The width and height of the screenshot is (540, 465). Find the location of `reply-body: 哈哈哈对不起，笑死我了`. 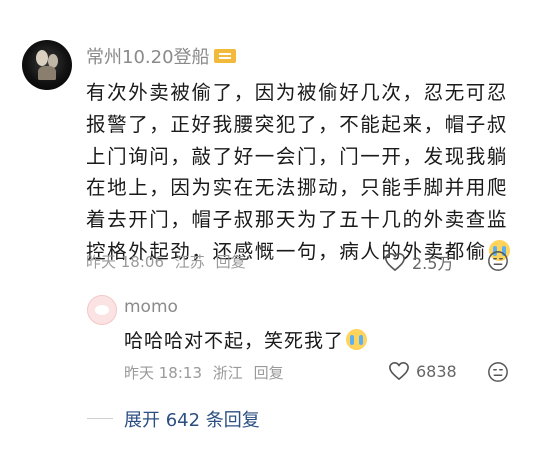

reply-body: 哈哈哈对不起，笑死我了 is located at coordinates (246, 339).